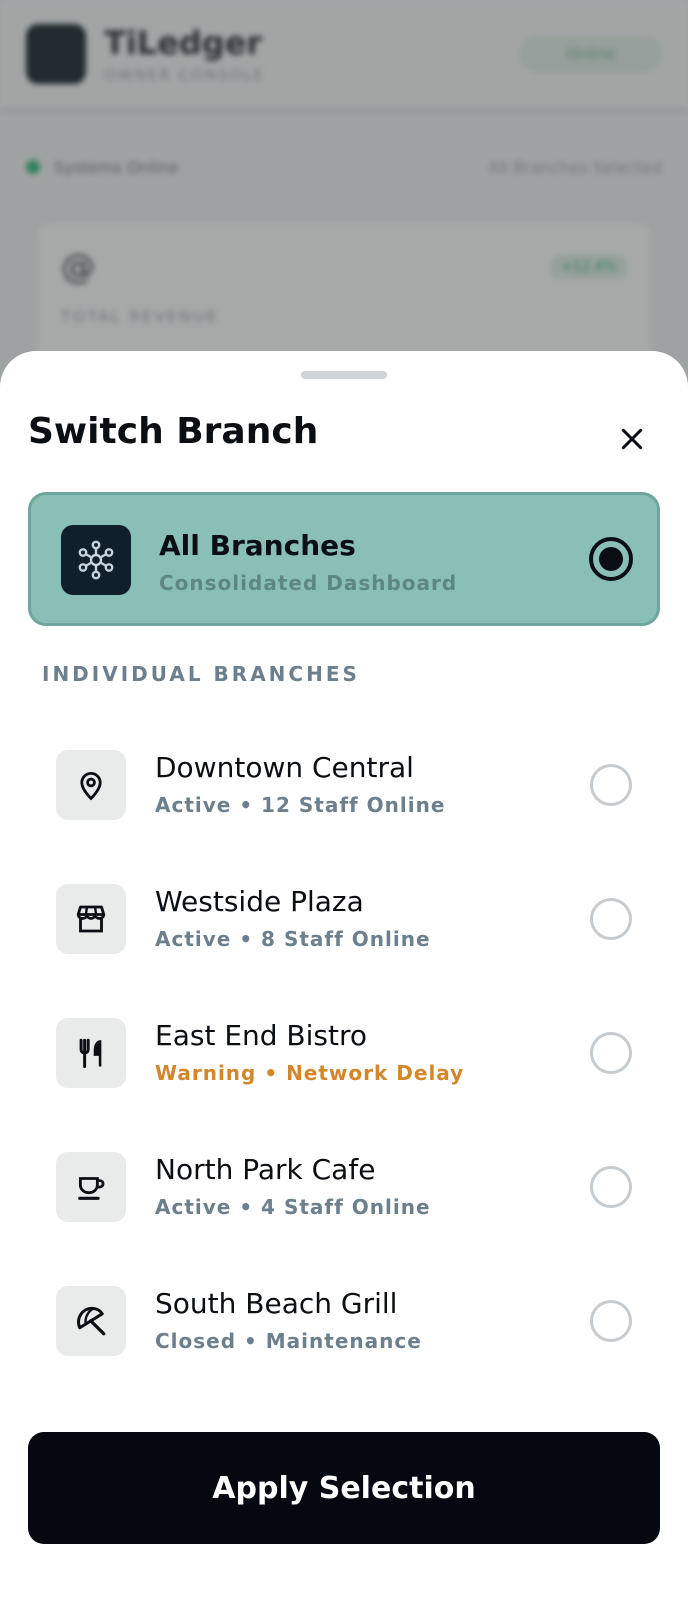  I want to click on section-label-individual-branches: INDIVIDUAL BRANCHES, so click(201, 674).